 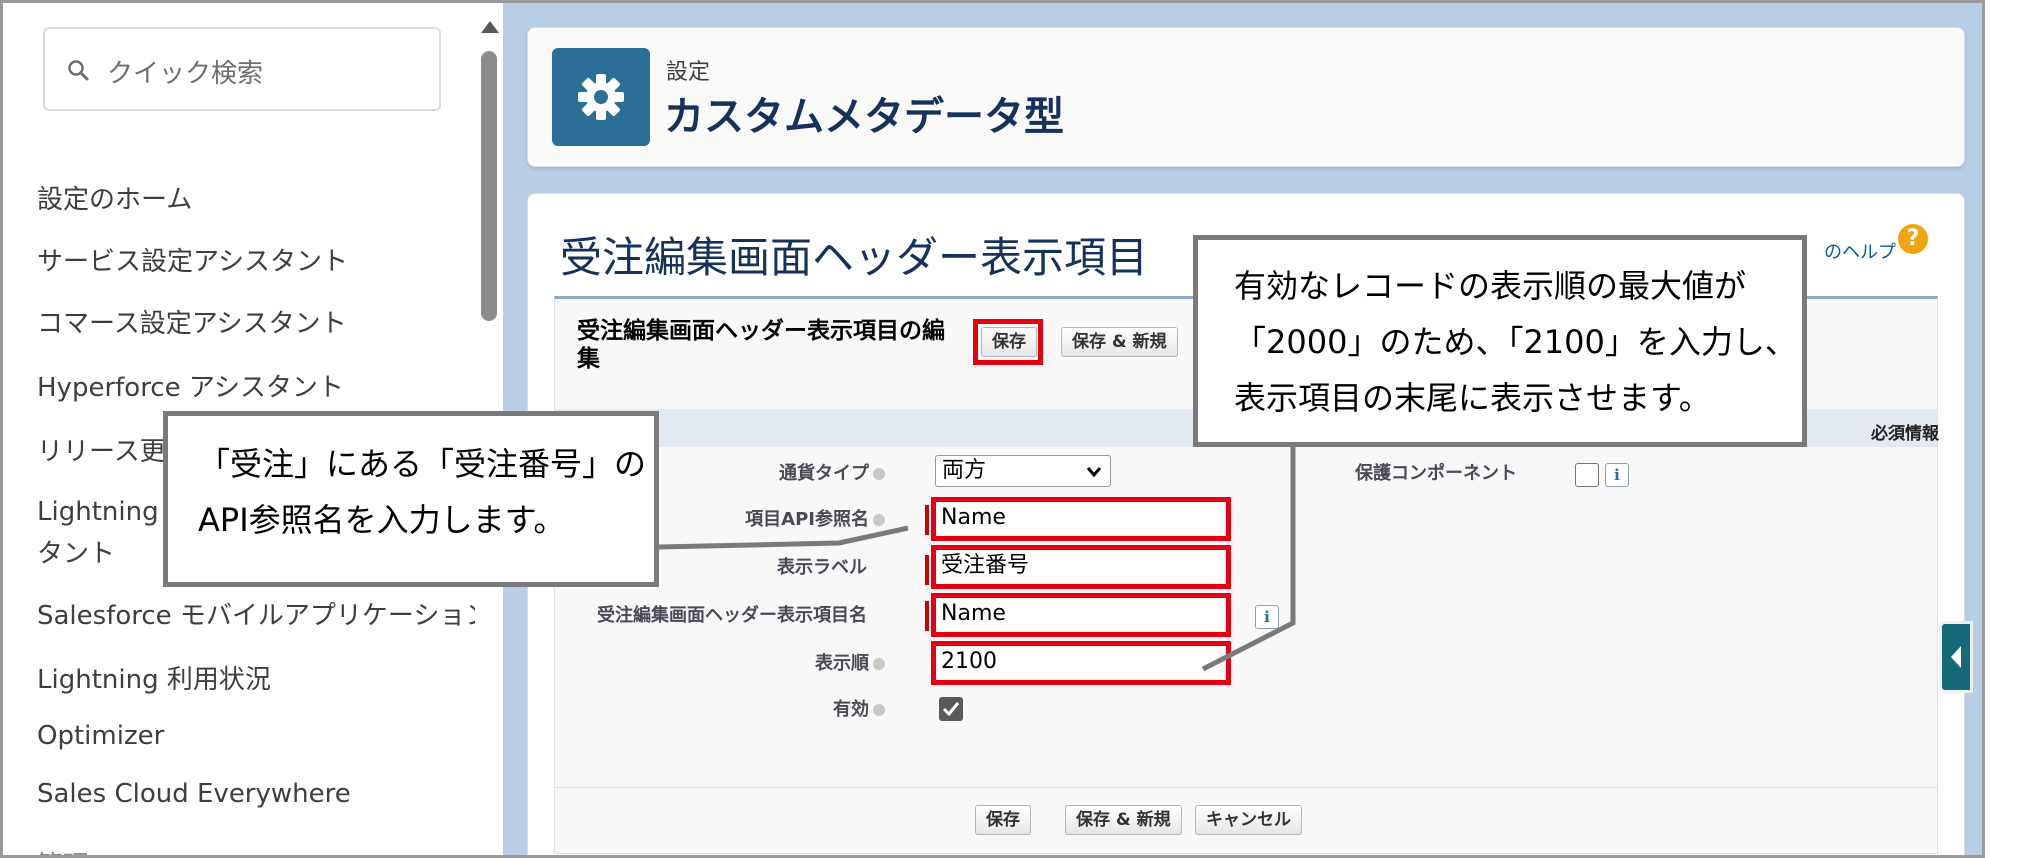 What do you see at coordinates (1119, 342) in the screenshot?
I see `save-new-button-top: 保存 & 新規` at bounding box center [1119, 342].